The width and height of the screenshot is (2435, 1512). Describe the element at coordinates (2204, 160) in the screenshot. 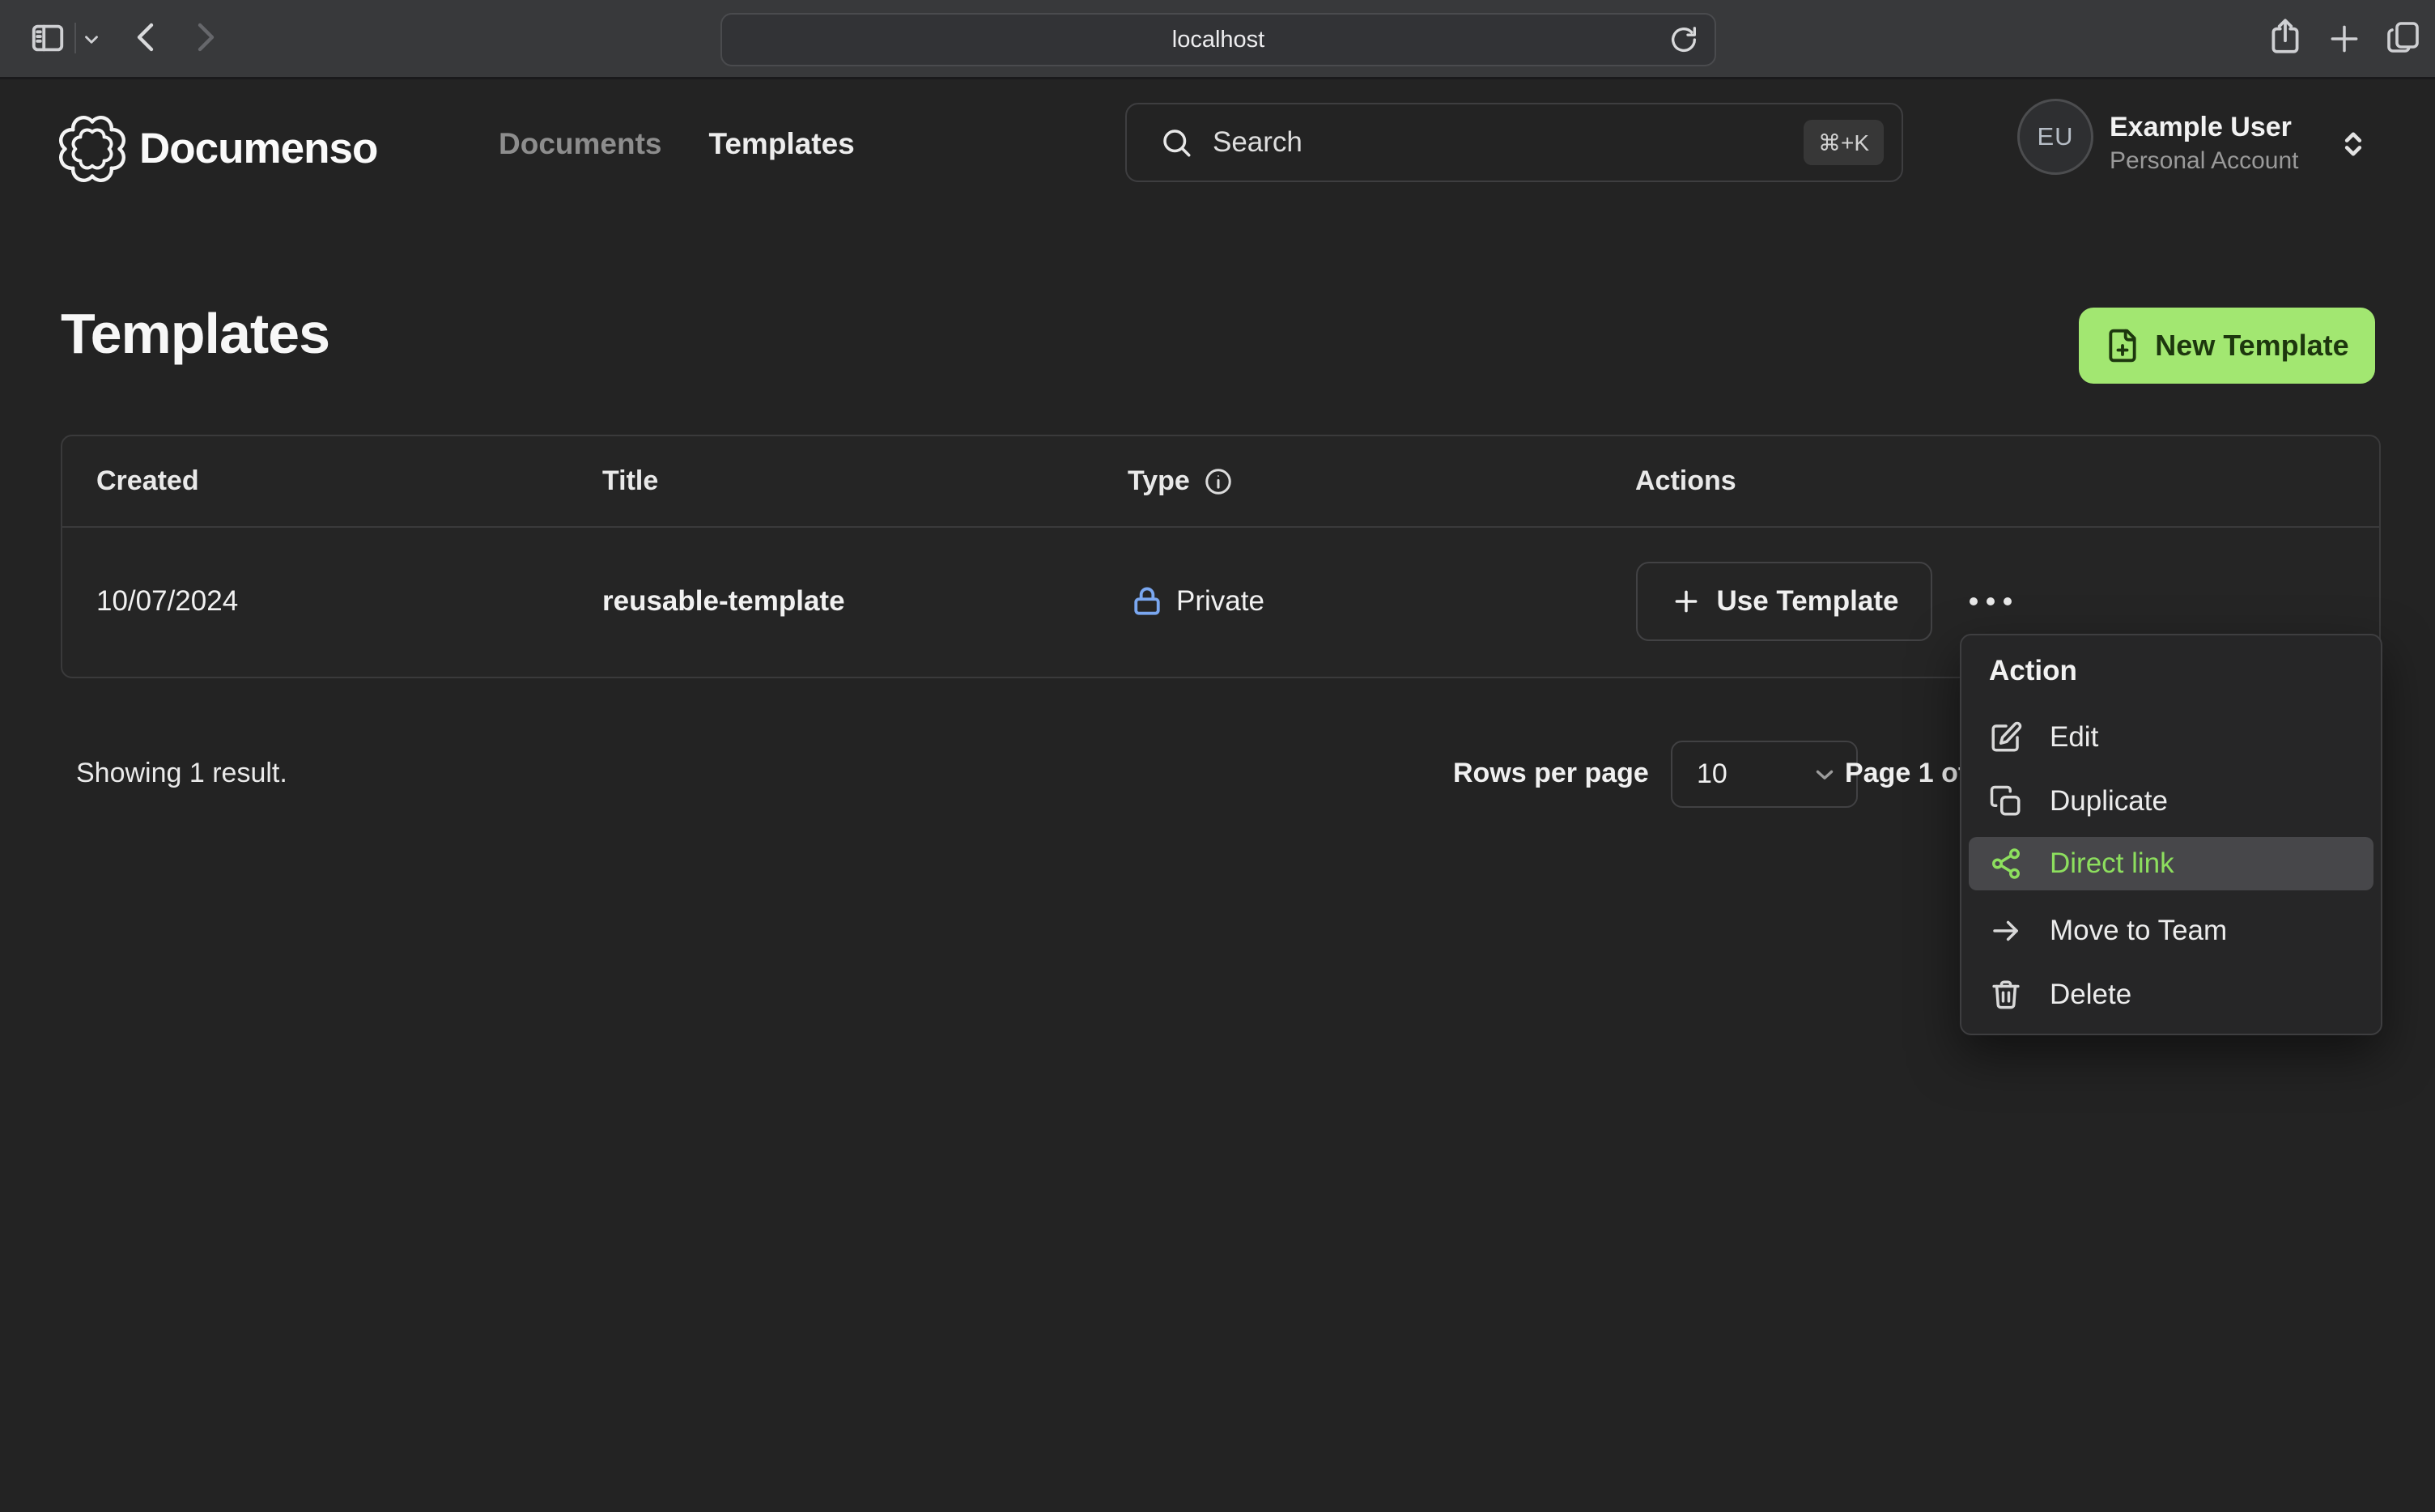

I see `user-account-type: Personal Account` at that location.